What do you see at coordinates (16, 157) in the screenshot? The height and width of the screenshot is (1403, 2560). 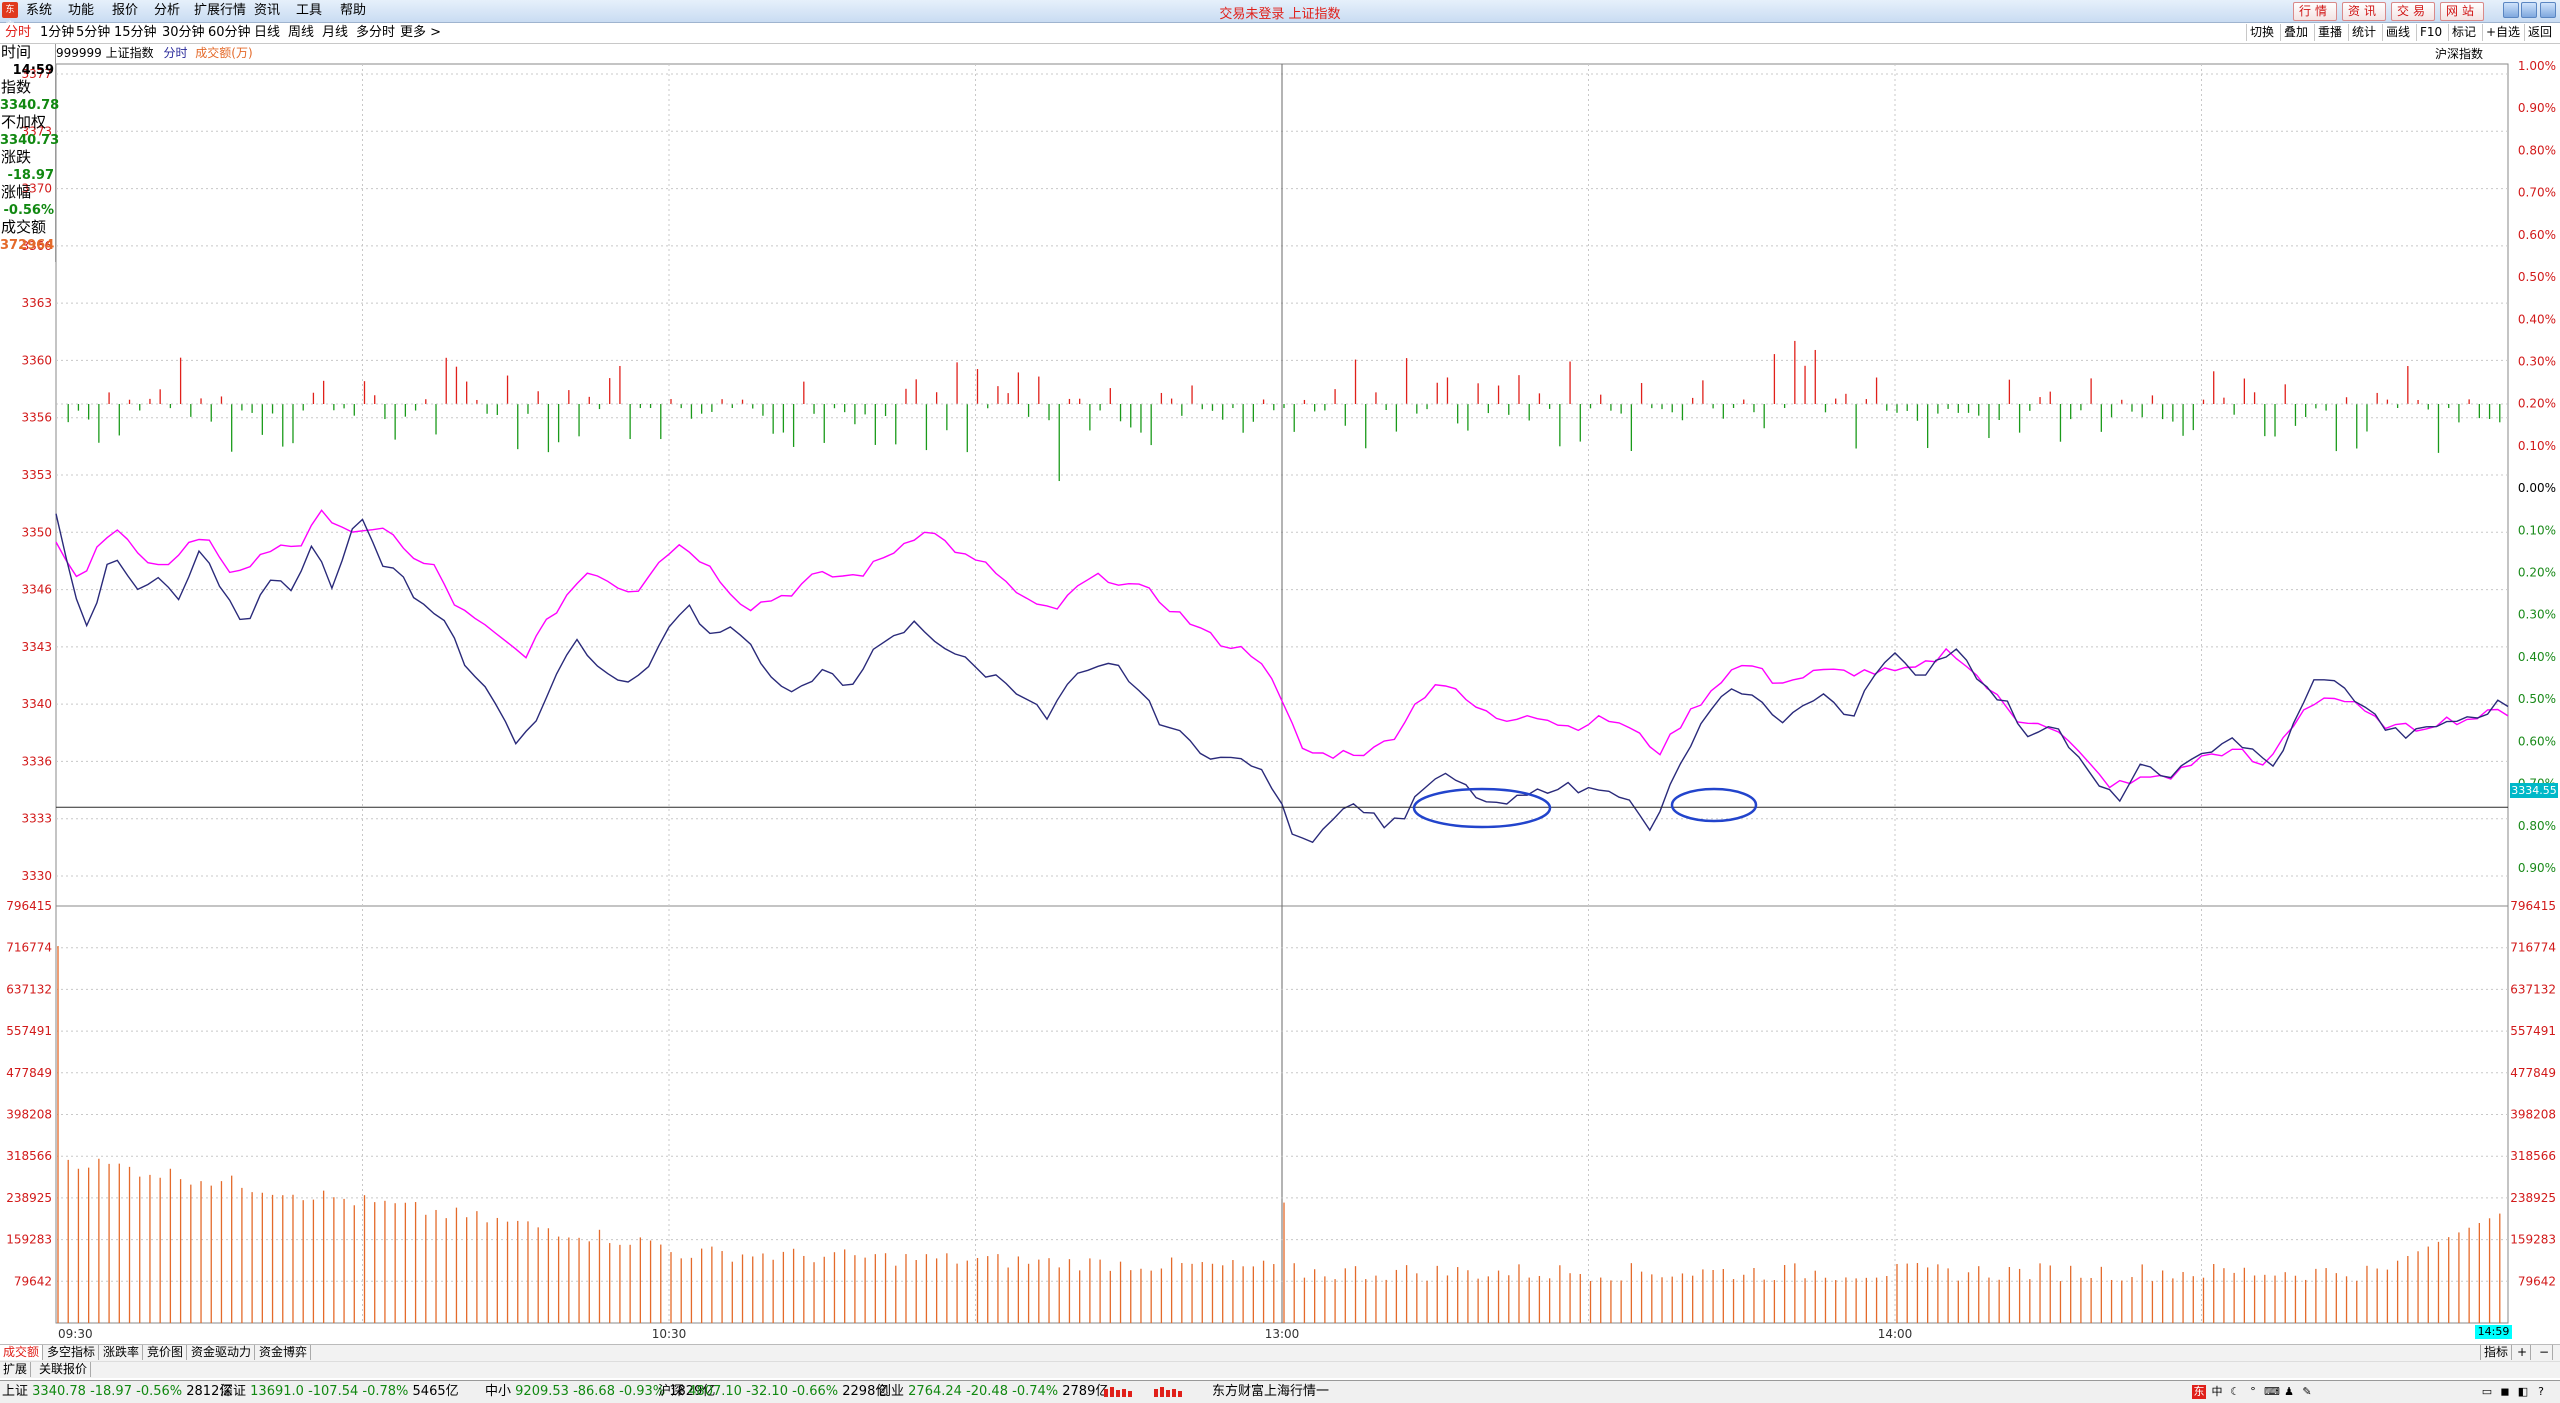 I see `change-label: 涨跌` at bounding box center [16, 157].